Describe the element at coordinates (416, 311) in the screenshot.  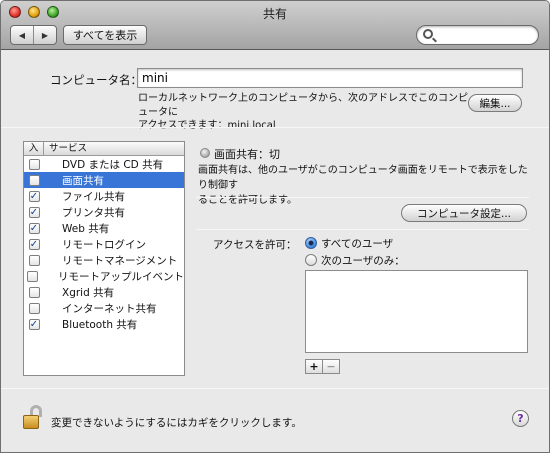
I see `allowed-users-list` at that location.